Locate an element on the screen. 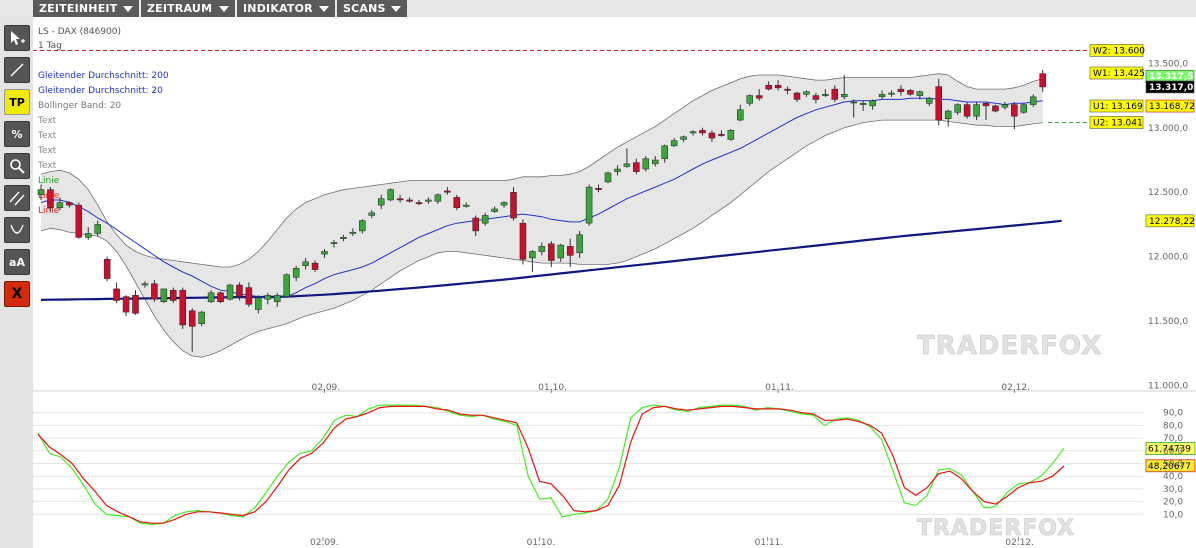 Image resolution: width=1196 pixels, height=548 pixels. tp-tool-button: TP is located at coordinates (17, 102).